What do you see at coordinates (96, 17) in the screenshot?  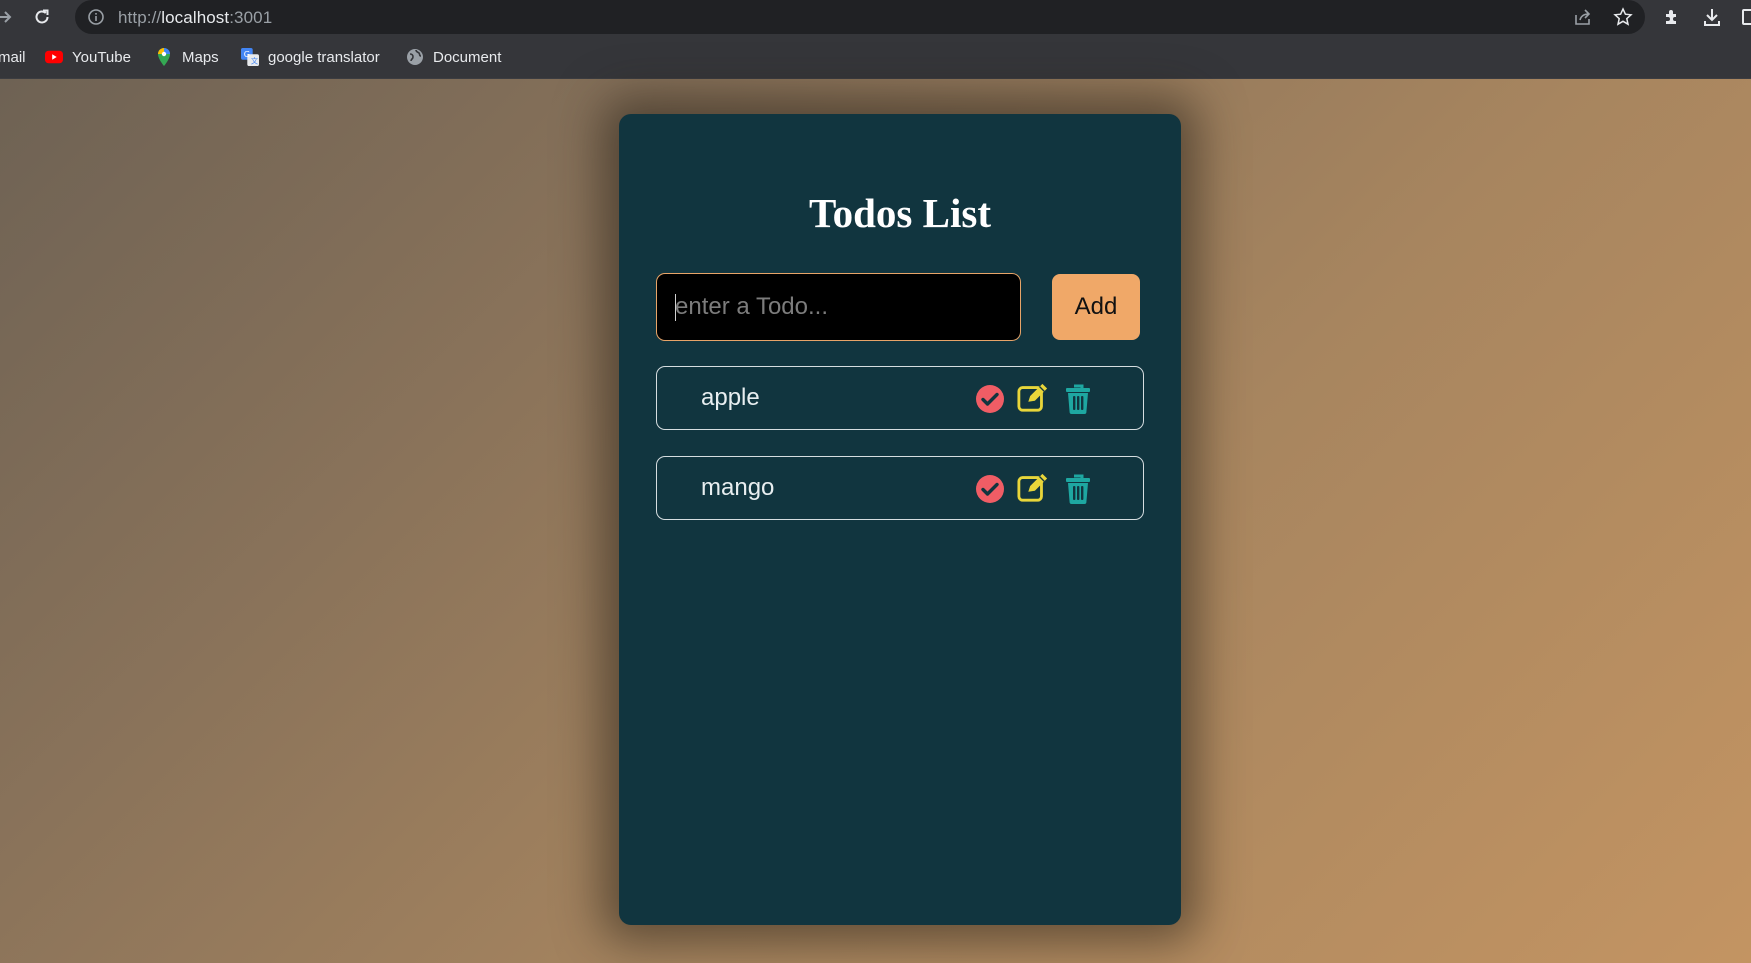 I see `site-info-icon` at bounding box center [96, 17].